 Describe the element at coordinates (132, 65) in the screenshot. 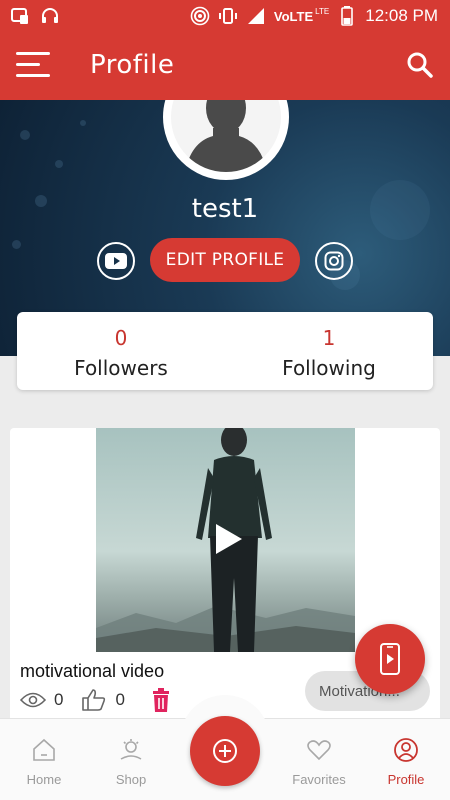

I see `page-title: Profile` at that location.